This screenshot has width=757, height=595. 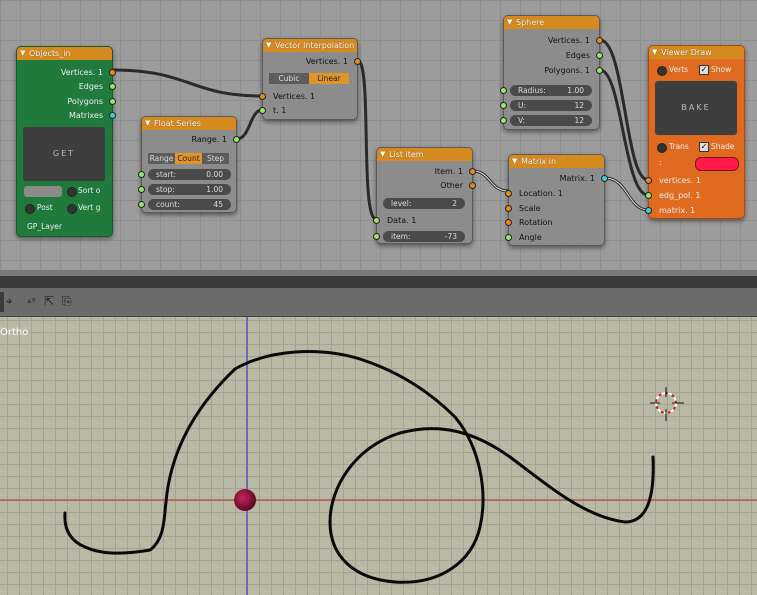 What do you see at coordinates (189, 174) in the screenshot?
I see `start-field: start: 0.00` at bounding box center [189, 174].